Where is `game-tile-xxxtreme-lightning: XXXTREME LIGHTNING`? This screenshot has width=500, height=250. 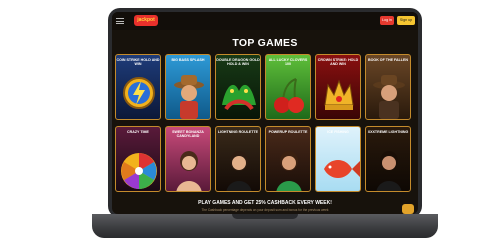 game-tile-xxxtreme-lightning: XXXTREME LIGHTNING is located at coordinates (388, 159).